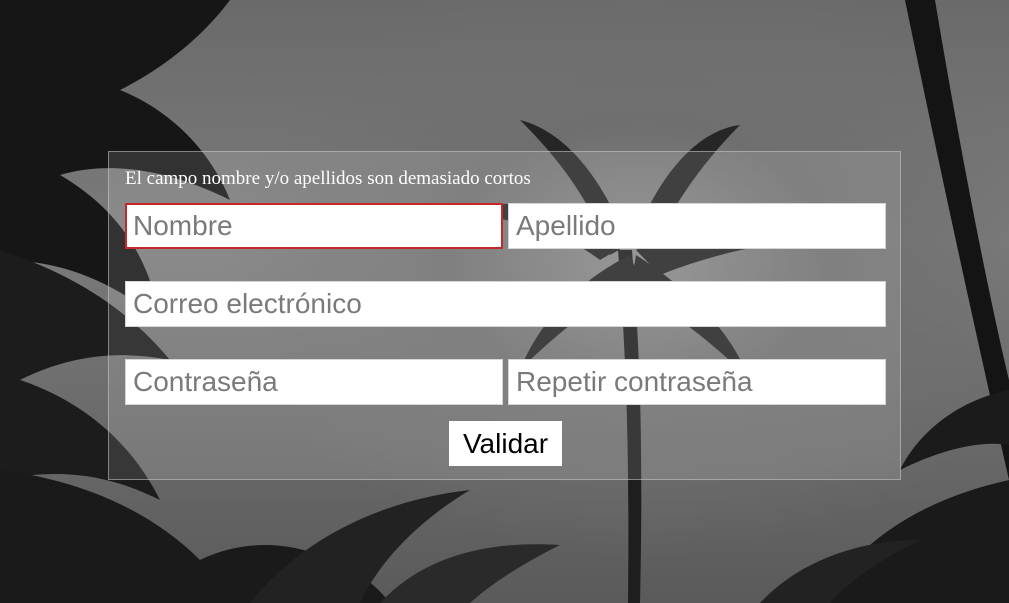 Image resolution: width=1009 pixels, height=603 pixels. Describe the element at coordinates (697, 382) in the screenshot. I see `repeat-password-input` at that location.